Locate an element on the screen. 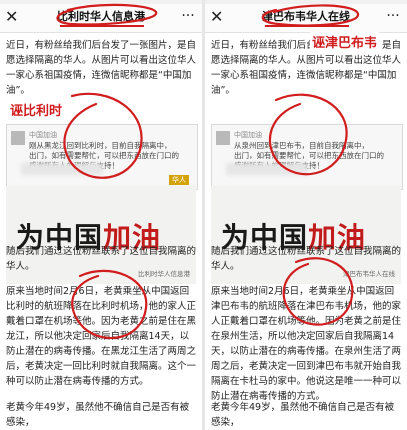 This screenshot has width=407, height=430. card-tag: 华人 is located at coordinates (179, 180).